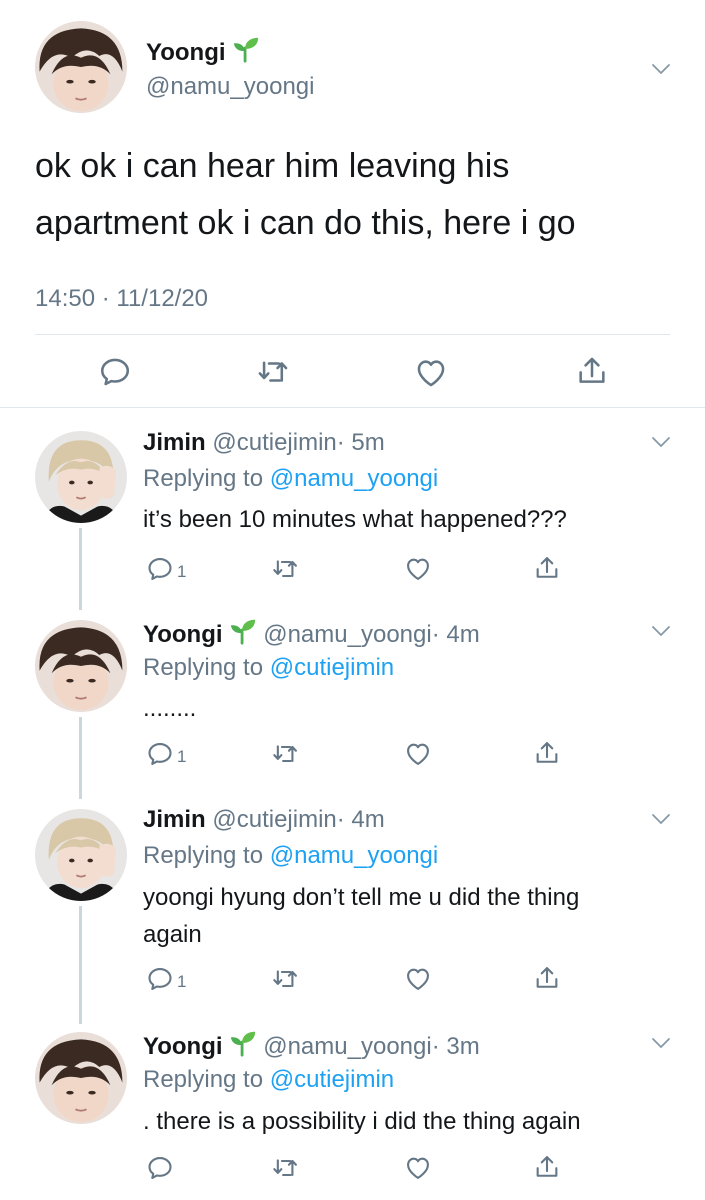  What do you see at coordinates (172, 934) in the screenshot?
I see `reply-text-line-2: again` at bounding box center [172, 934].